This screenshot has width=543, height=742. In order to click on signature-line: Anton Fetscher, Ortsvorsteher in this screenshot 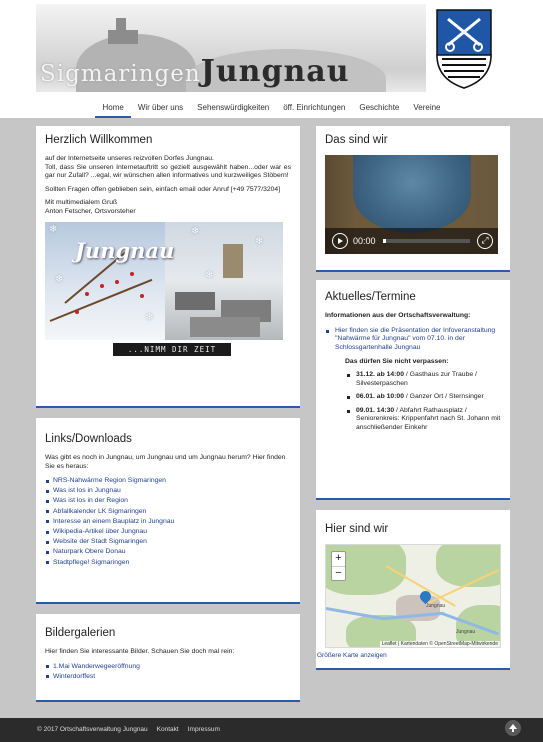, I will do `click(90, 211)`.